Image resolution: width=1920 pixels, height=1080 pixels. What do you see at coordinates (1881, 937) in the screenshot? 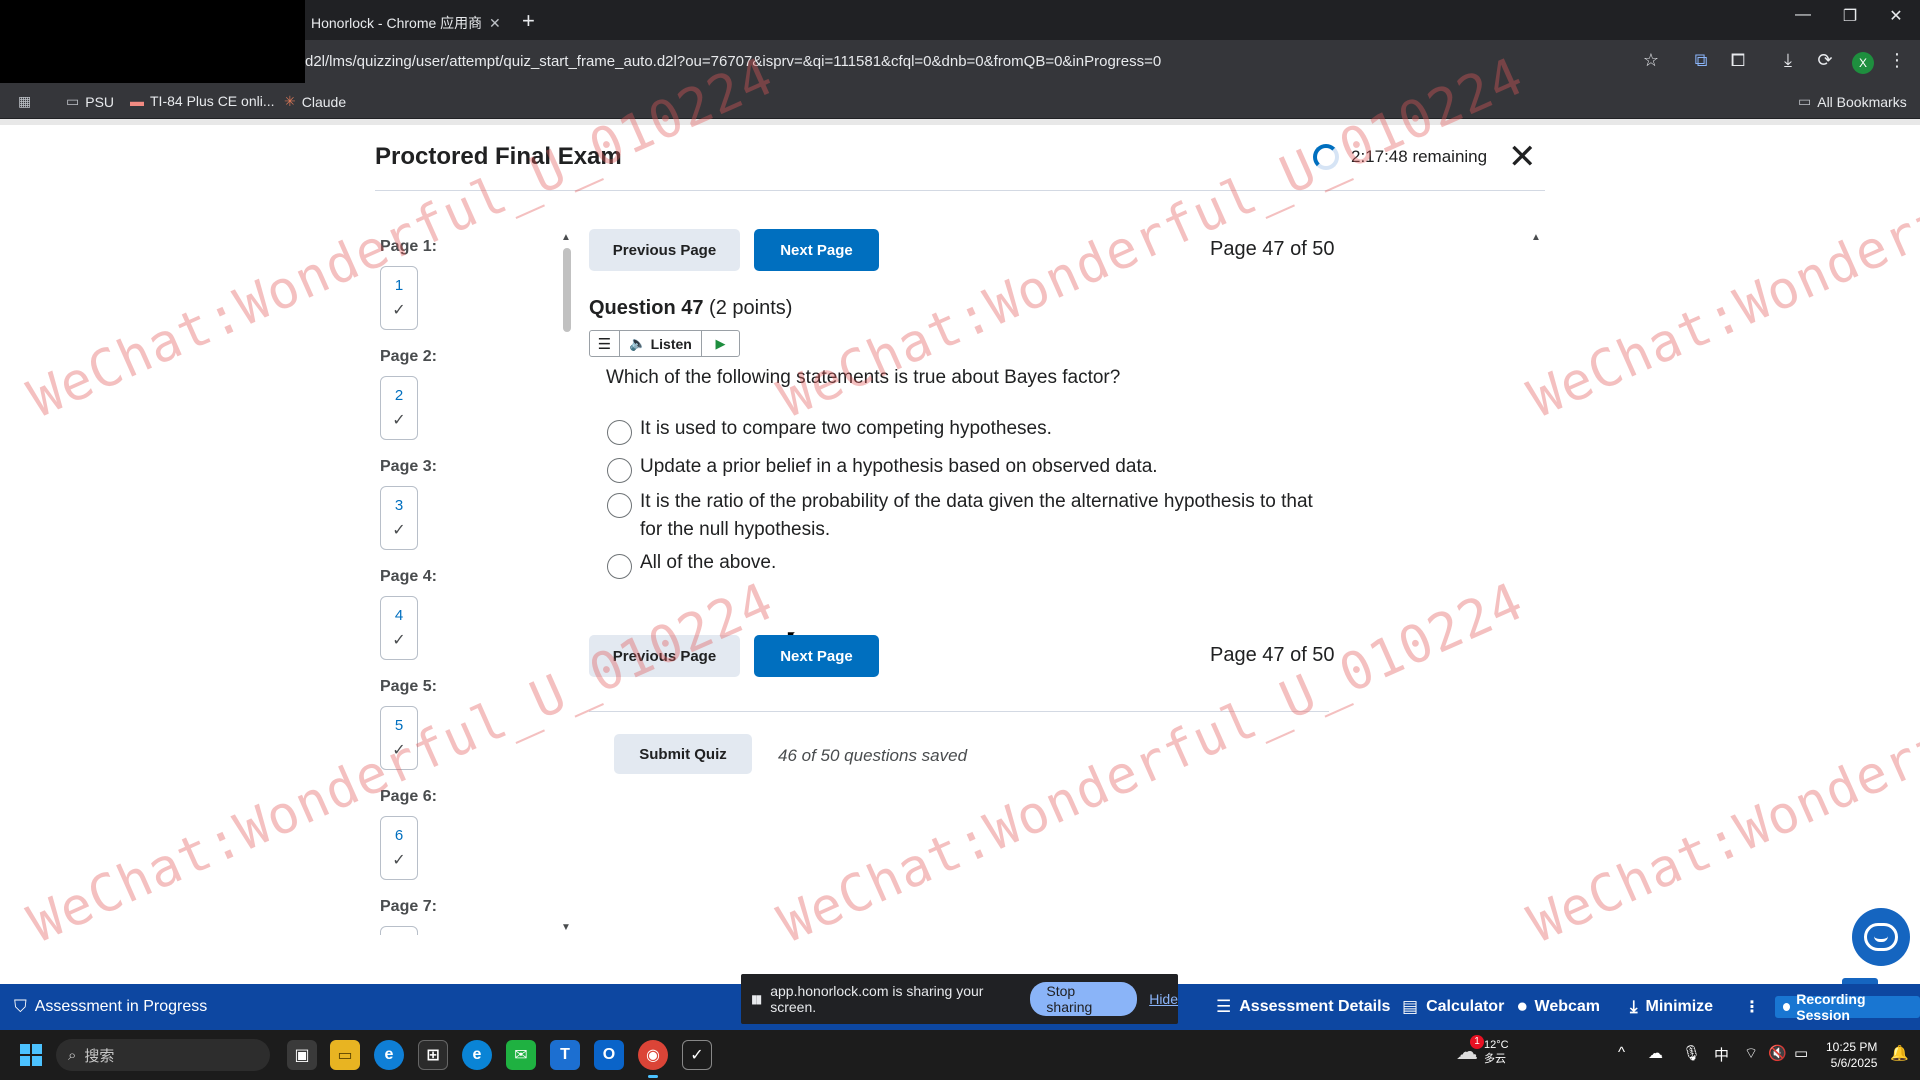
I see `chat-support-button` at bounding box center [1881, 937].